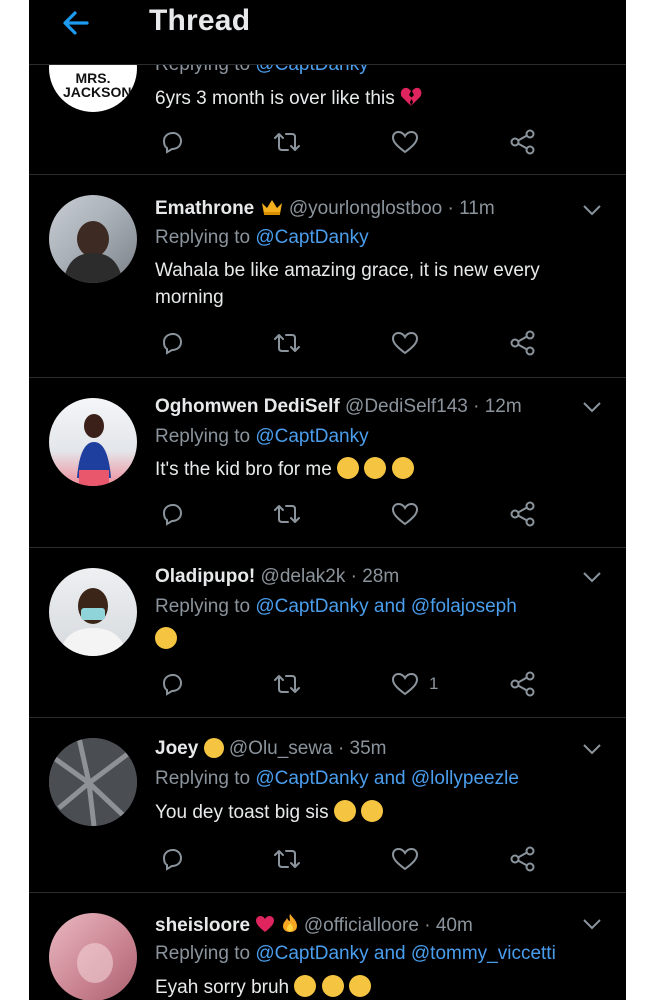 This screenshot has height=1000, width=654. What do you see at coordinates (405, 953) in the screenshot?
I see `reply-to-link: @CaptDanky and @tommy_viccetti` at bounding box center [405, 953].